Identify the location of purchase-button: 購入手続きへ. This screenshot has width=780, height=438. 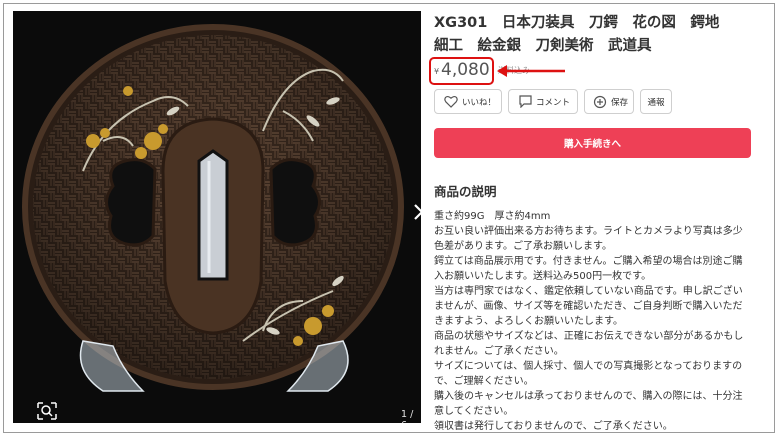
(592, 143).